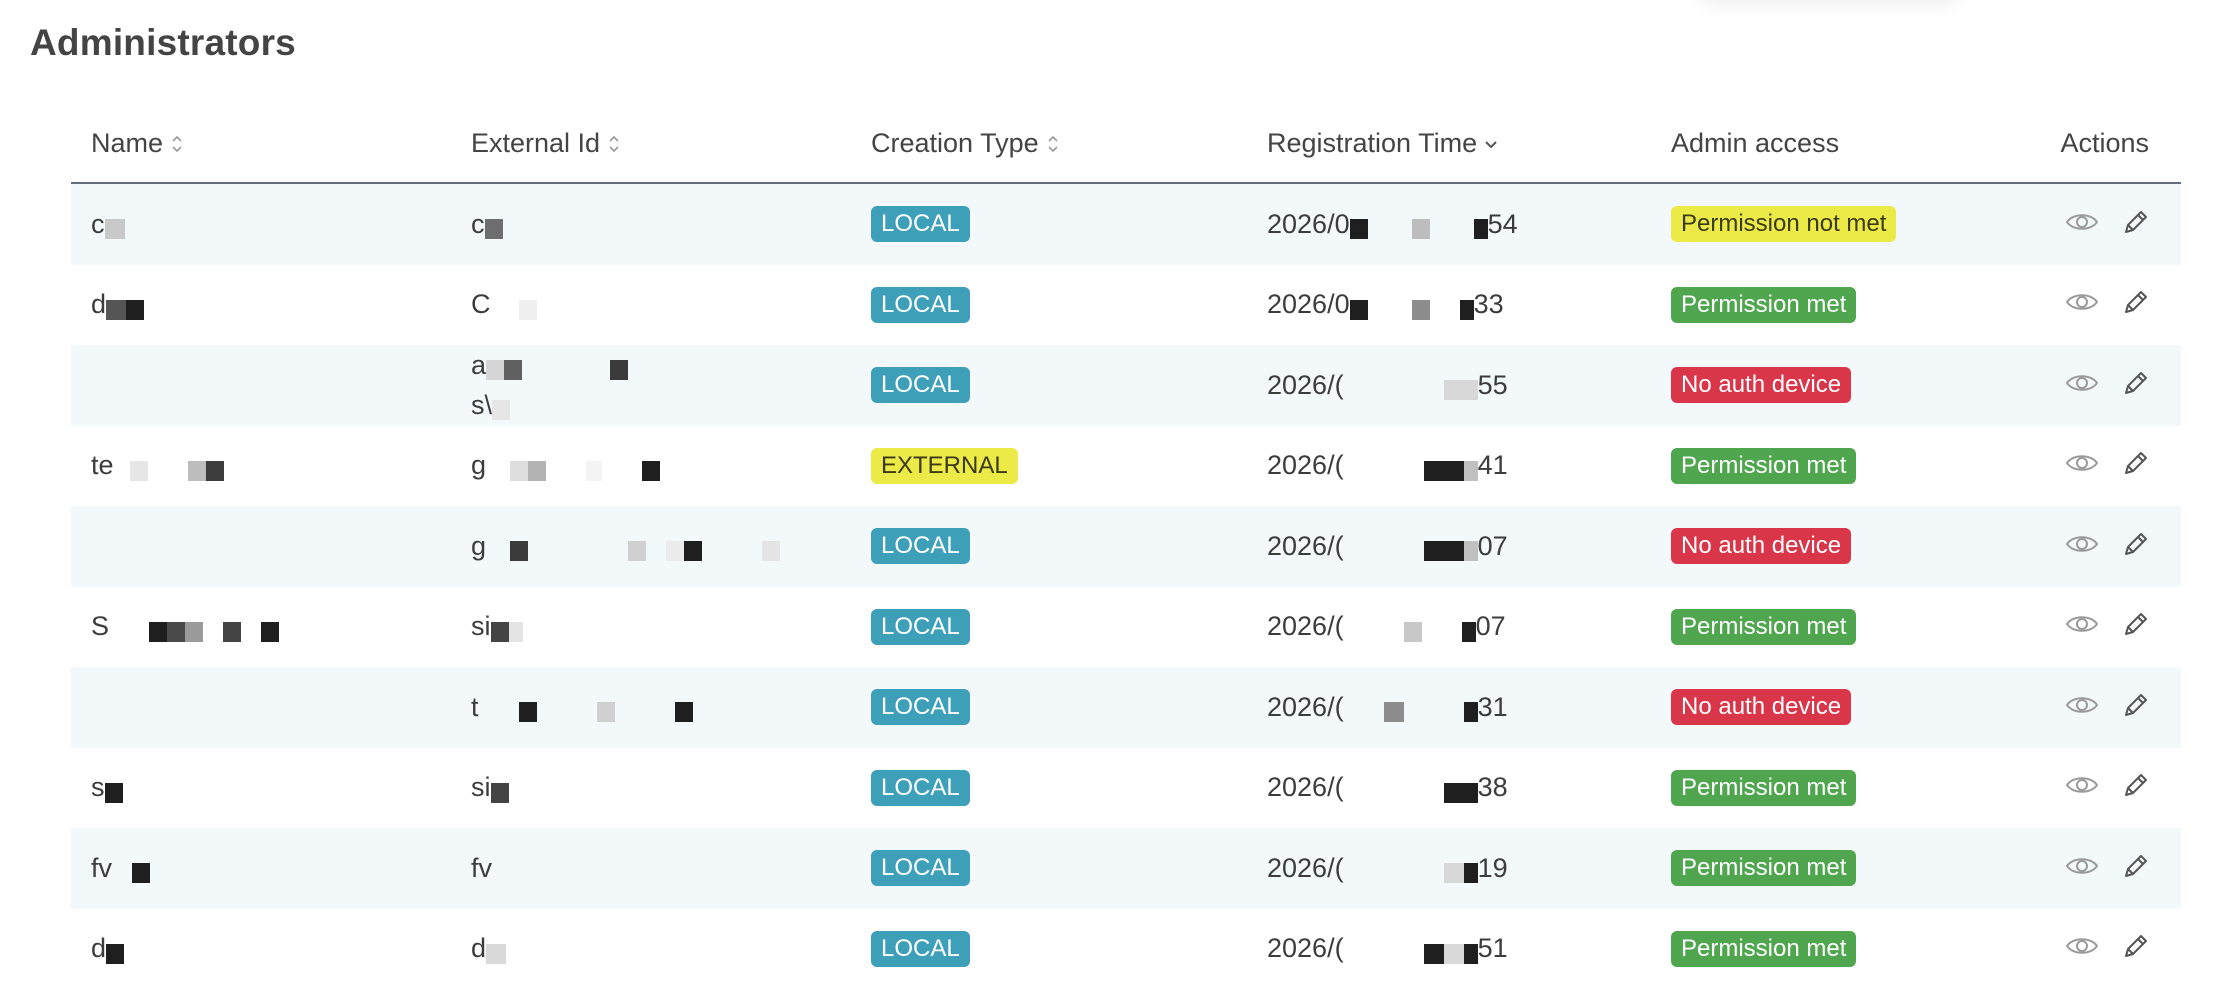 This screenshot has height=997, width=2216. Describe the element at coordinates (489, 949) in the screenshot. I see `external-id-cell: d` at that location.